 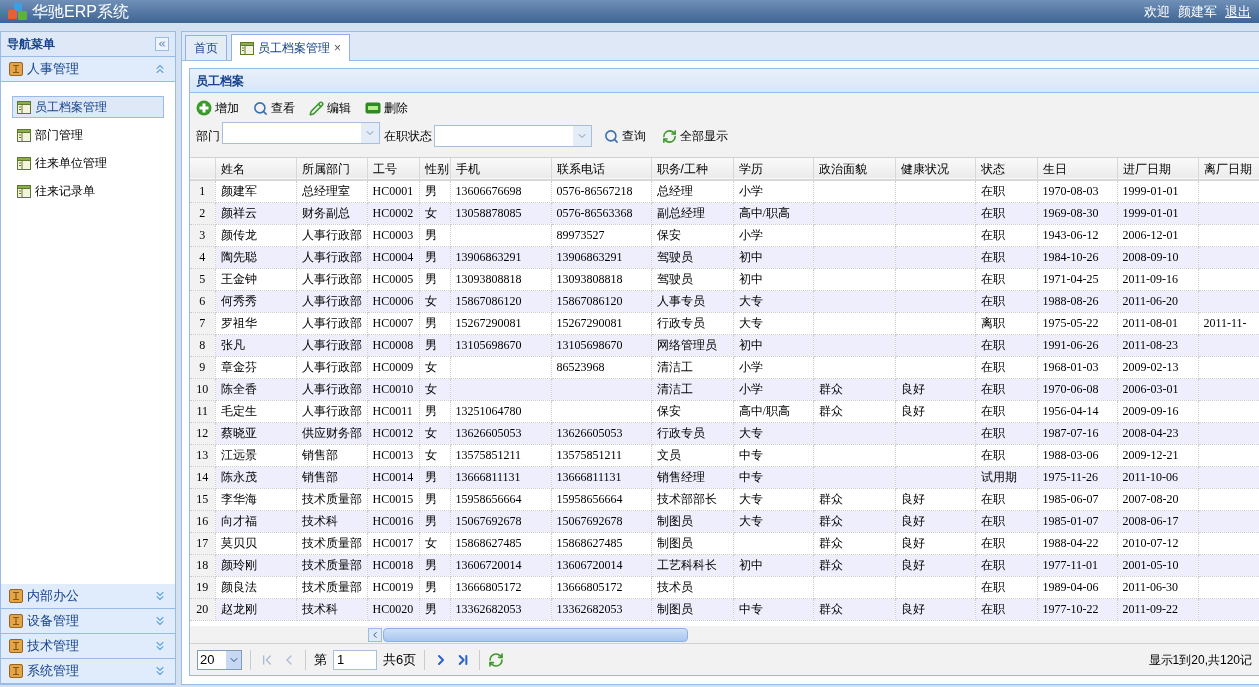 What do you see at coordinates (724, 301) in the screenshot?
I see `table-row: 6 何秀秀 人事行政部 HC0006 女 15867086120 15867086120 人事专员 大专 在职 1988-08-26 2011-06-20` at bounding box center [724, 301].